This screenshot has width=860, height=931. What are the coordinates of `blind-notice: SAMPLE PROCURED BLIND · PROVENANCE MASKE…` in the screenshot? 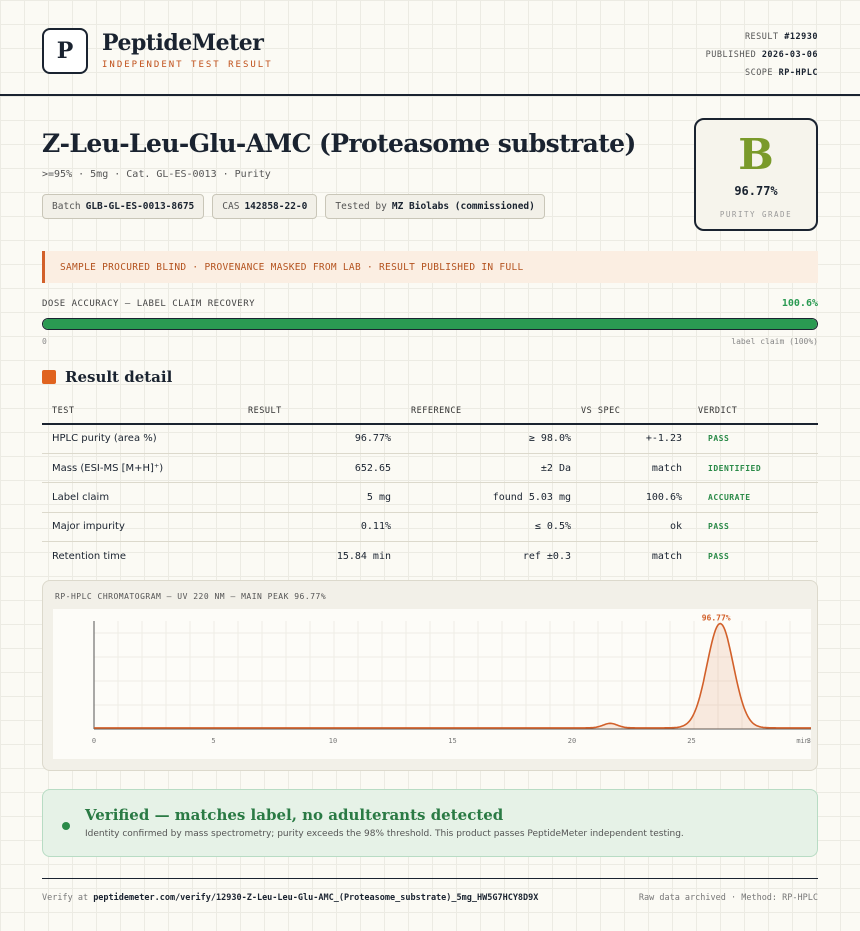 It's located at (430, 267).